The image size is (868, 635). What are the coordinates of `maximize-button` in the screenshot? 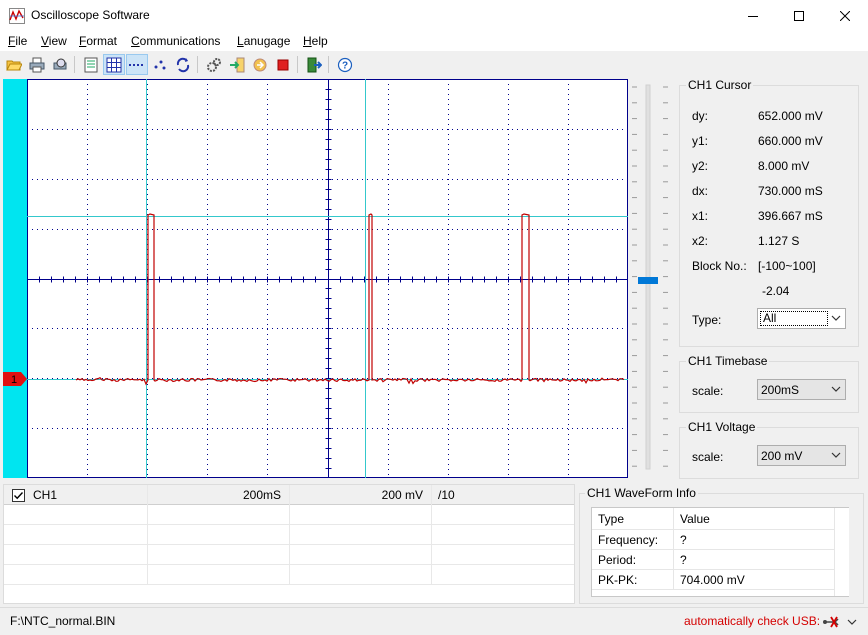 It's located at (799, 15).